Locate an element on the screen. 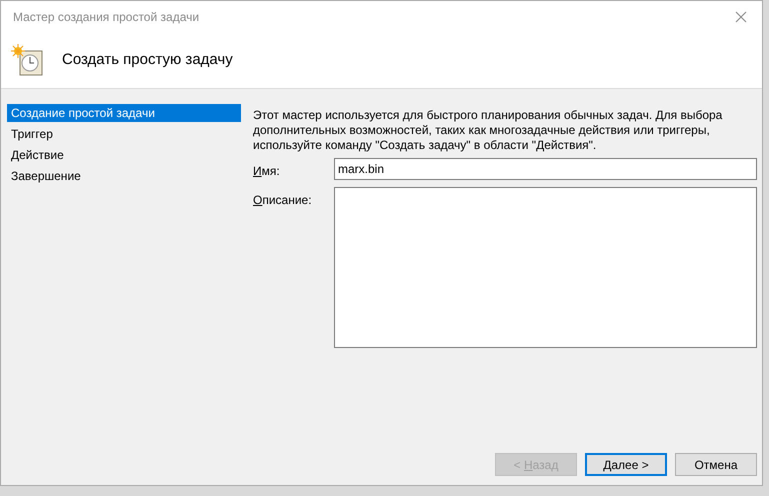 This screenshot has height=496, width=769. field-label: Описание: is located at coordinates (283, 200).